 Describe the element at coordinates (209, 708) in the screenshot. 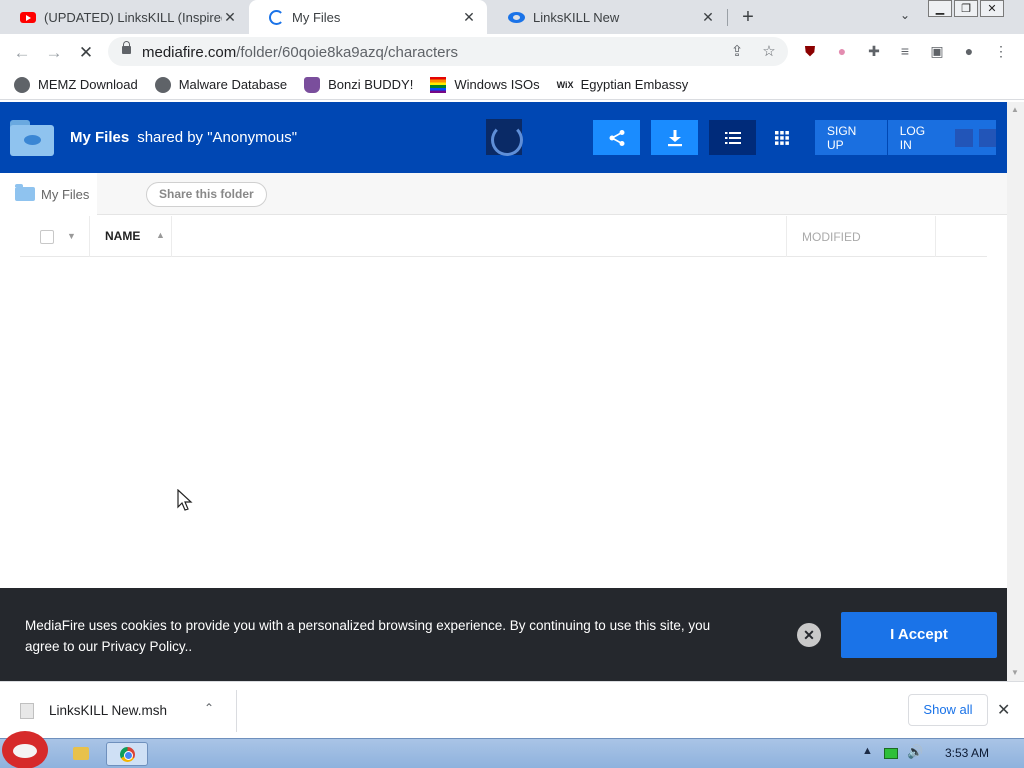

I see `chevron-up-icon: ⌃` at that location.